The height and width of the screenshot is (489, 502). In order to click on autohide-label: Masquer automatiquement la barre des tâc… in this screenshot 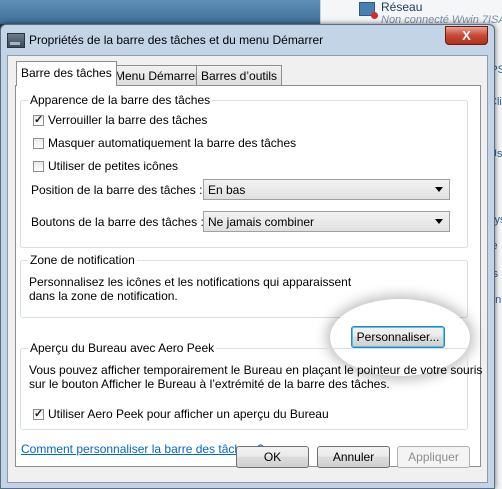, I will do `click(172, 143)`.